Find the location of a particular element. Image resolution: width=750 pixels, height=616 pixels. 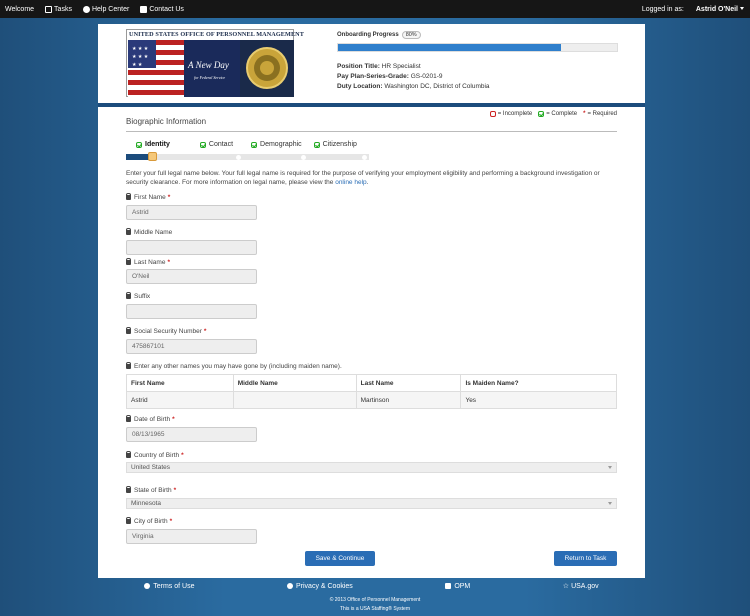

logged-in-label: Logged in as: is located at coordinates (662, 9).